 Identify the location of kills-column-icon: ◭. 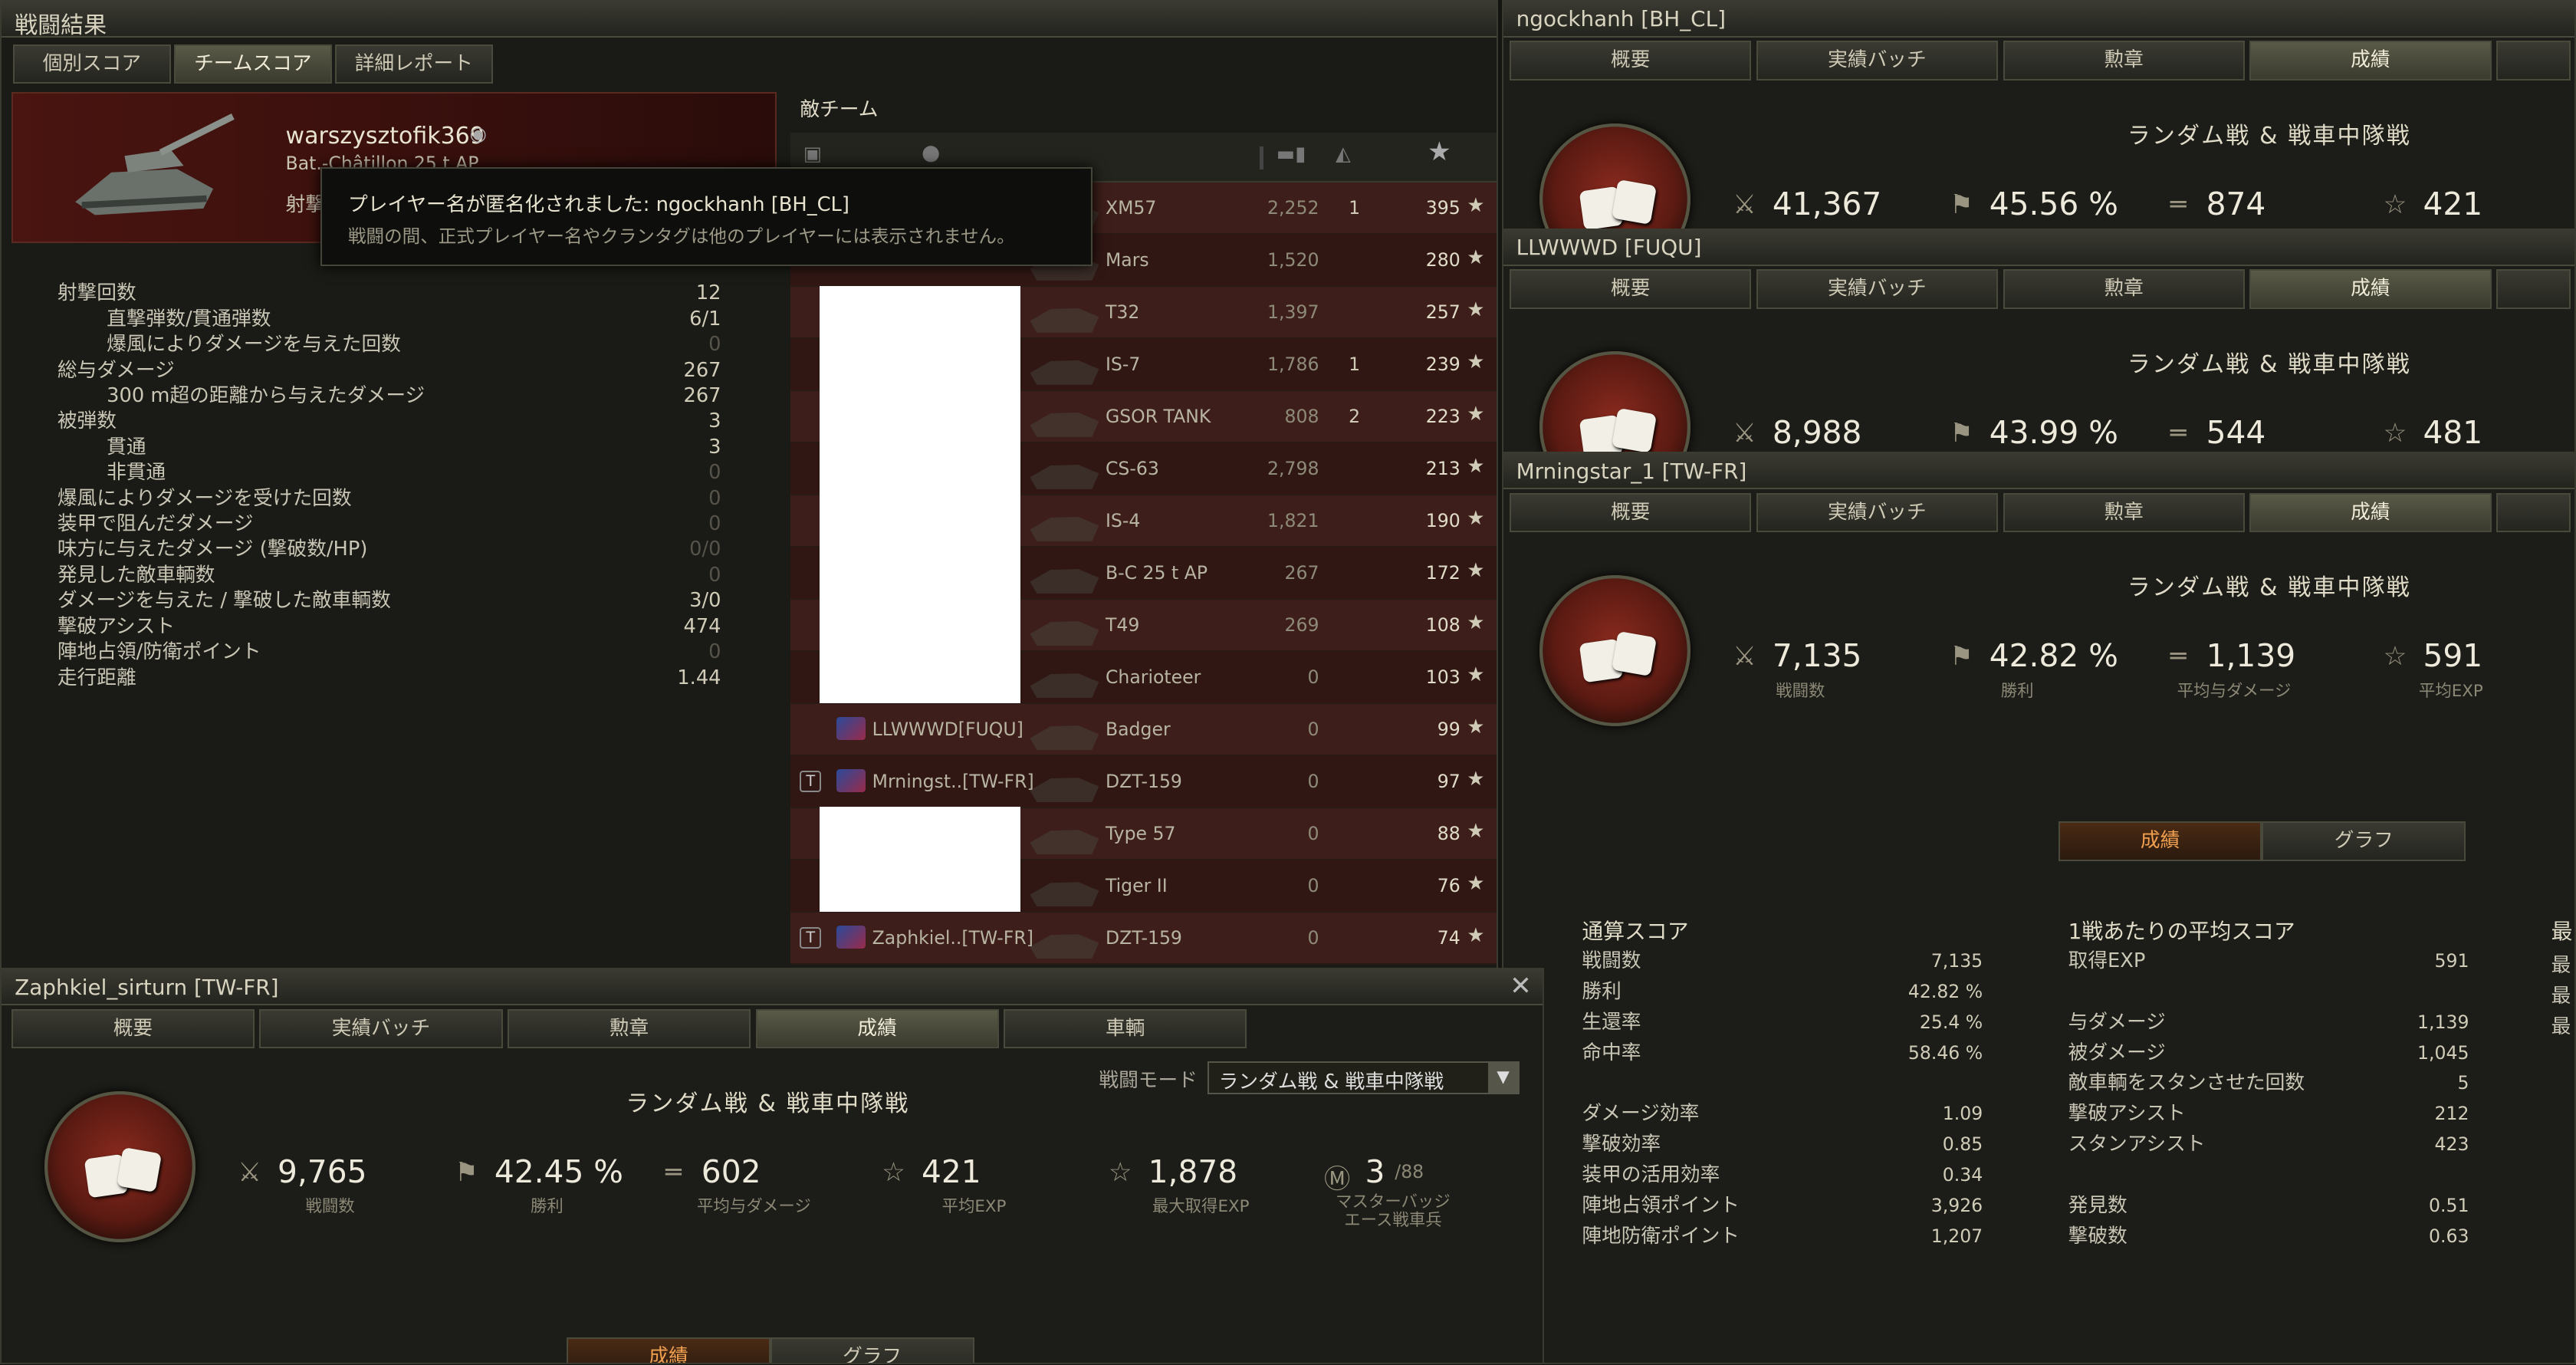
(1343, 154).